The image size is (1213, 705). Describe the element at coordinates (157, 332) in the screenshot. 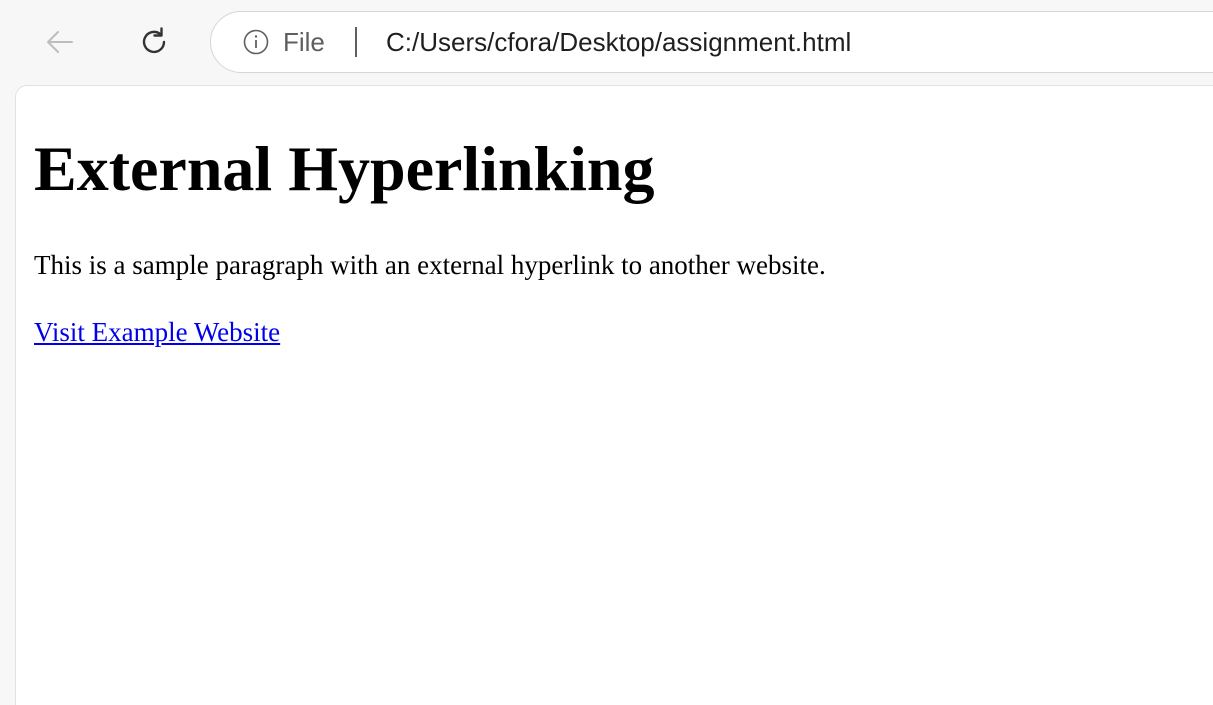

I see `example-website-link: Visit Example Website` at that location.